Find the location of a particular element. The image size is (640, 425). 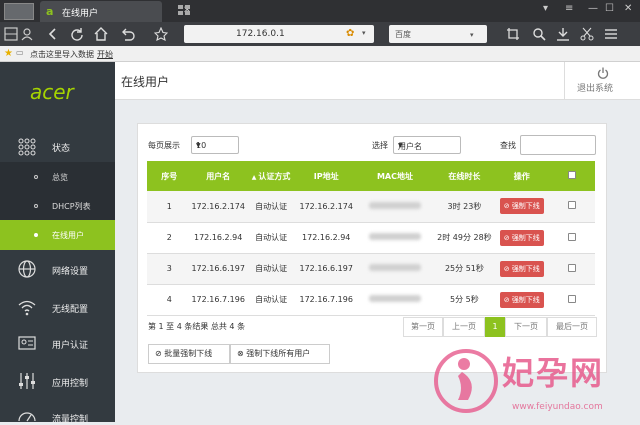

window-close-icon: ✕ is located at coordinates (628, 8).